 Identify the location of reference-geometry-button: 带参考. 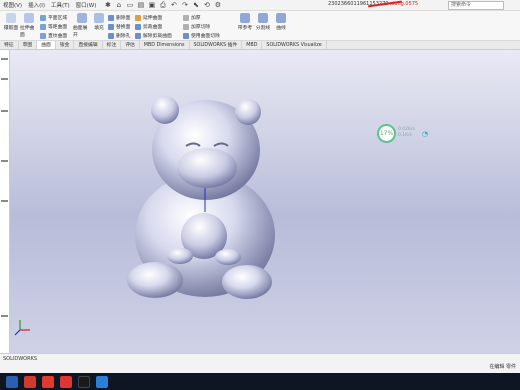
(245, 22).